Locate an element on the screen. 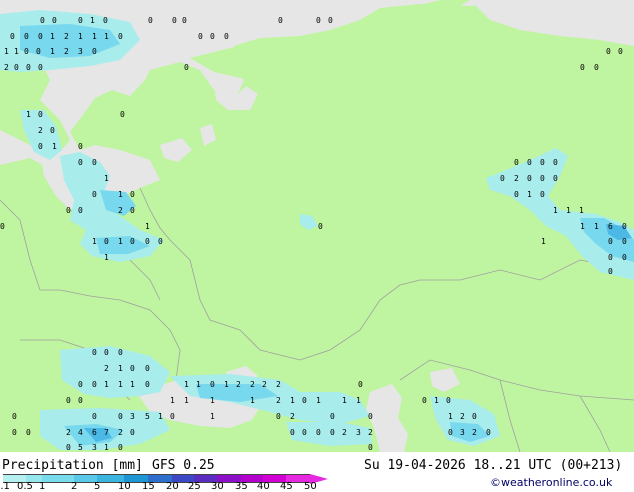 The height and width of the screenshot is (492, 634). color-scale-tick: 10 is located at coordinates (124, 486).